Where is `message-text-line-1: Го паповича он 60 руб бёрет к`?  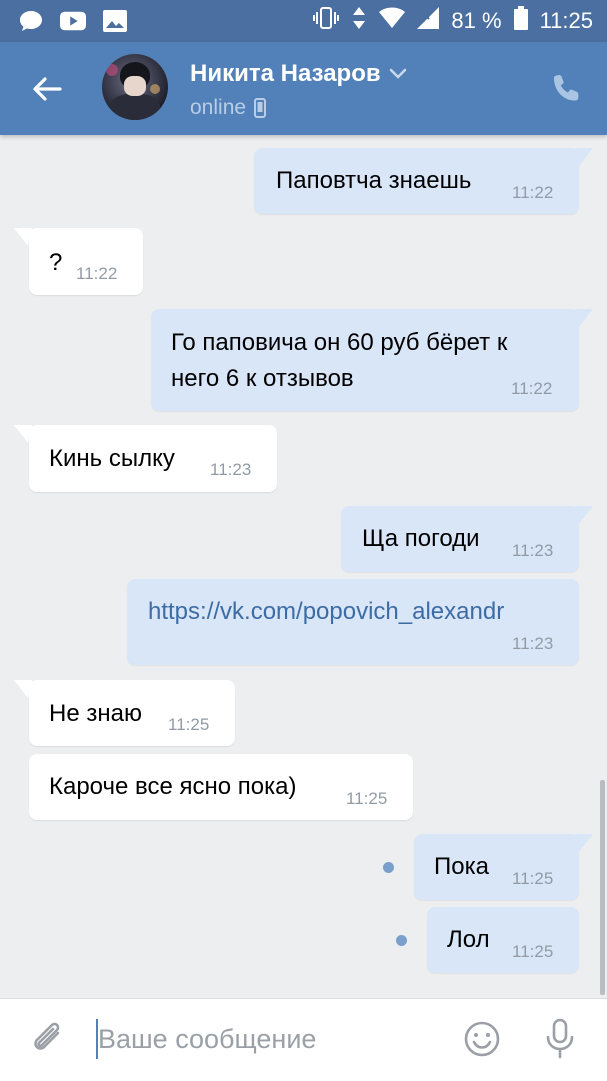
message-text-line-1: Го паповича он 60 руб бёрет к is located at coordinates (339, 342).